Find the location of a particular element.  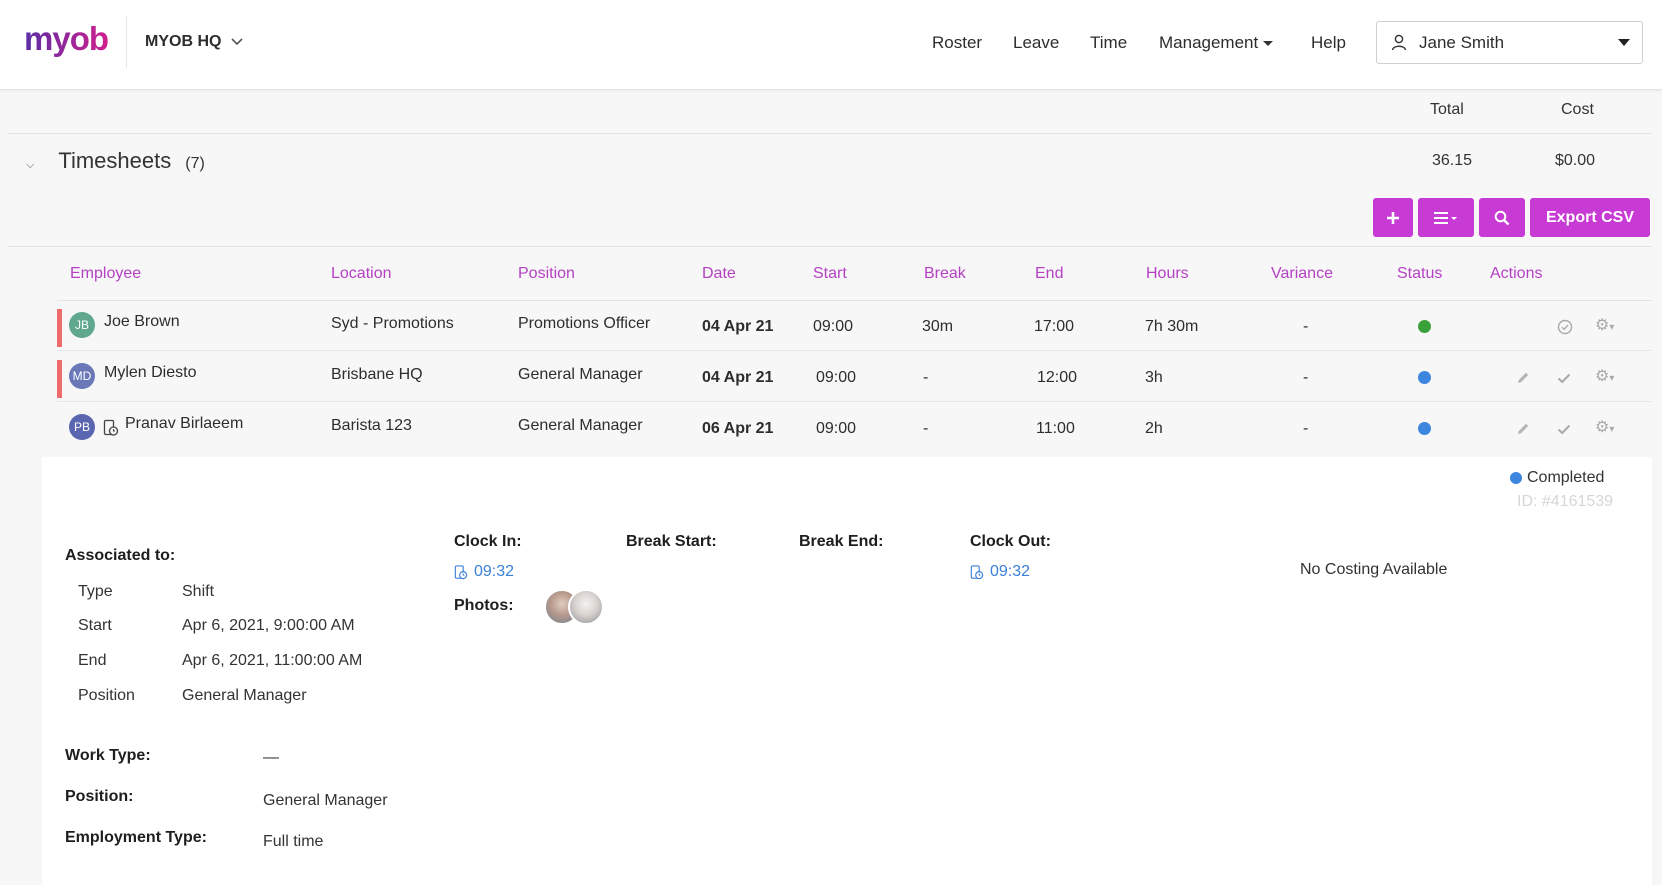

nav-management-label: Management is located at coordinates (1209, 42).